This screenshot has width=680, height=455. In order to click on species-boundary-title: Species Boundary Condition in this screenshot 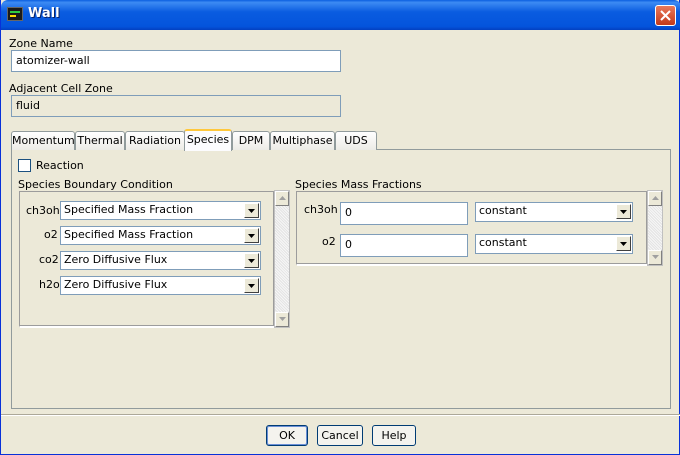, I will do `click(95, 184)`.